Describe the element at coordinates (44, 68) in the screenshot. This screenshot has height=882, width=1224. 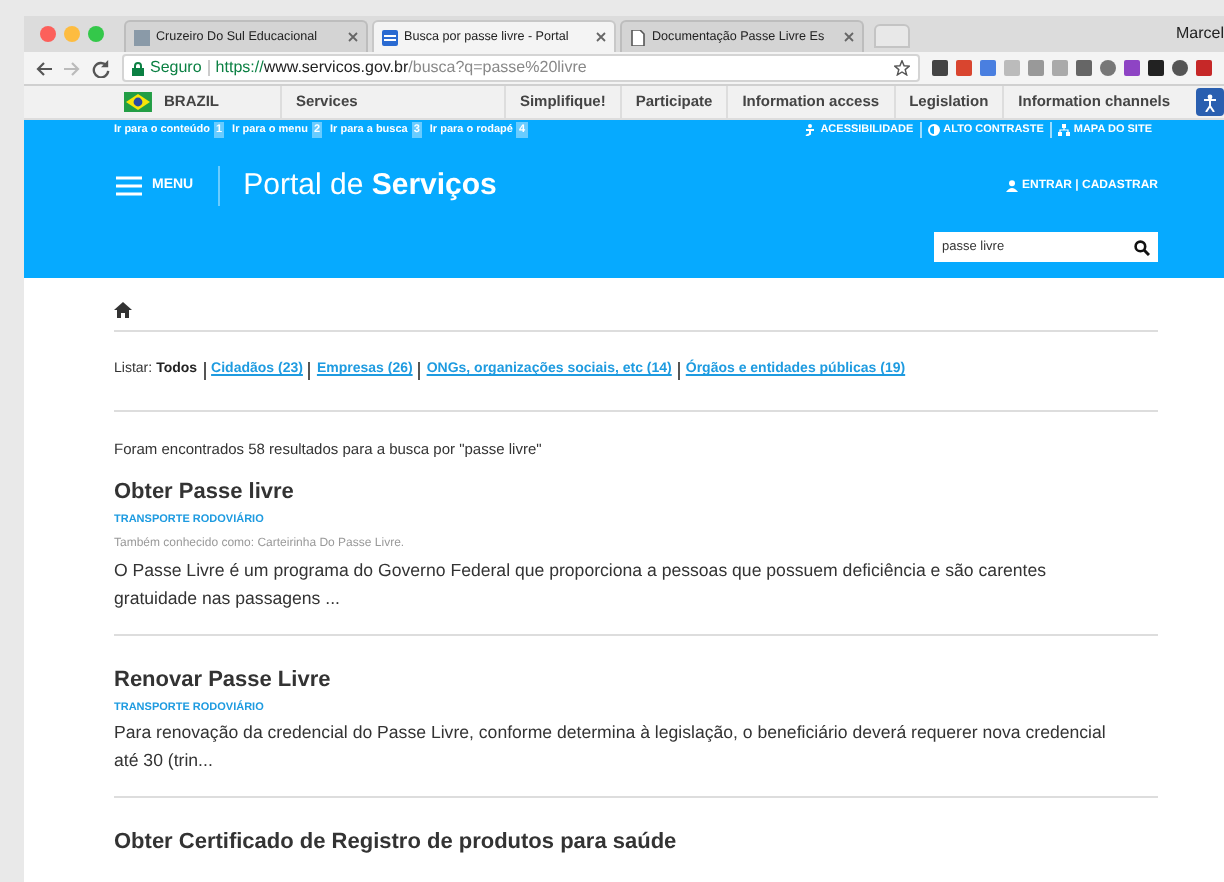
I see `back-icon` at that location.